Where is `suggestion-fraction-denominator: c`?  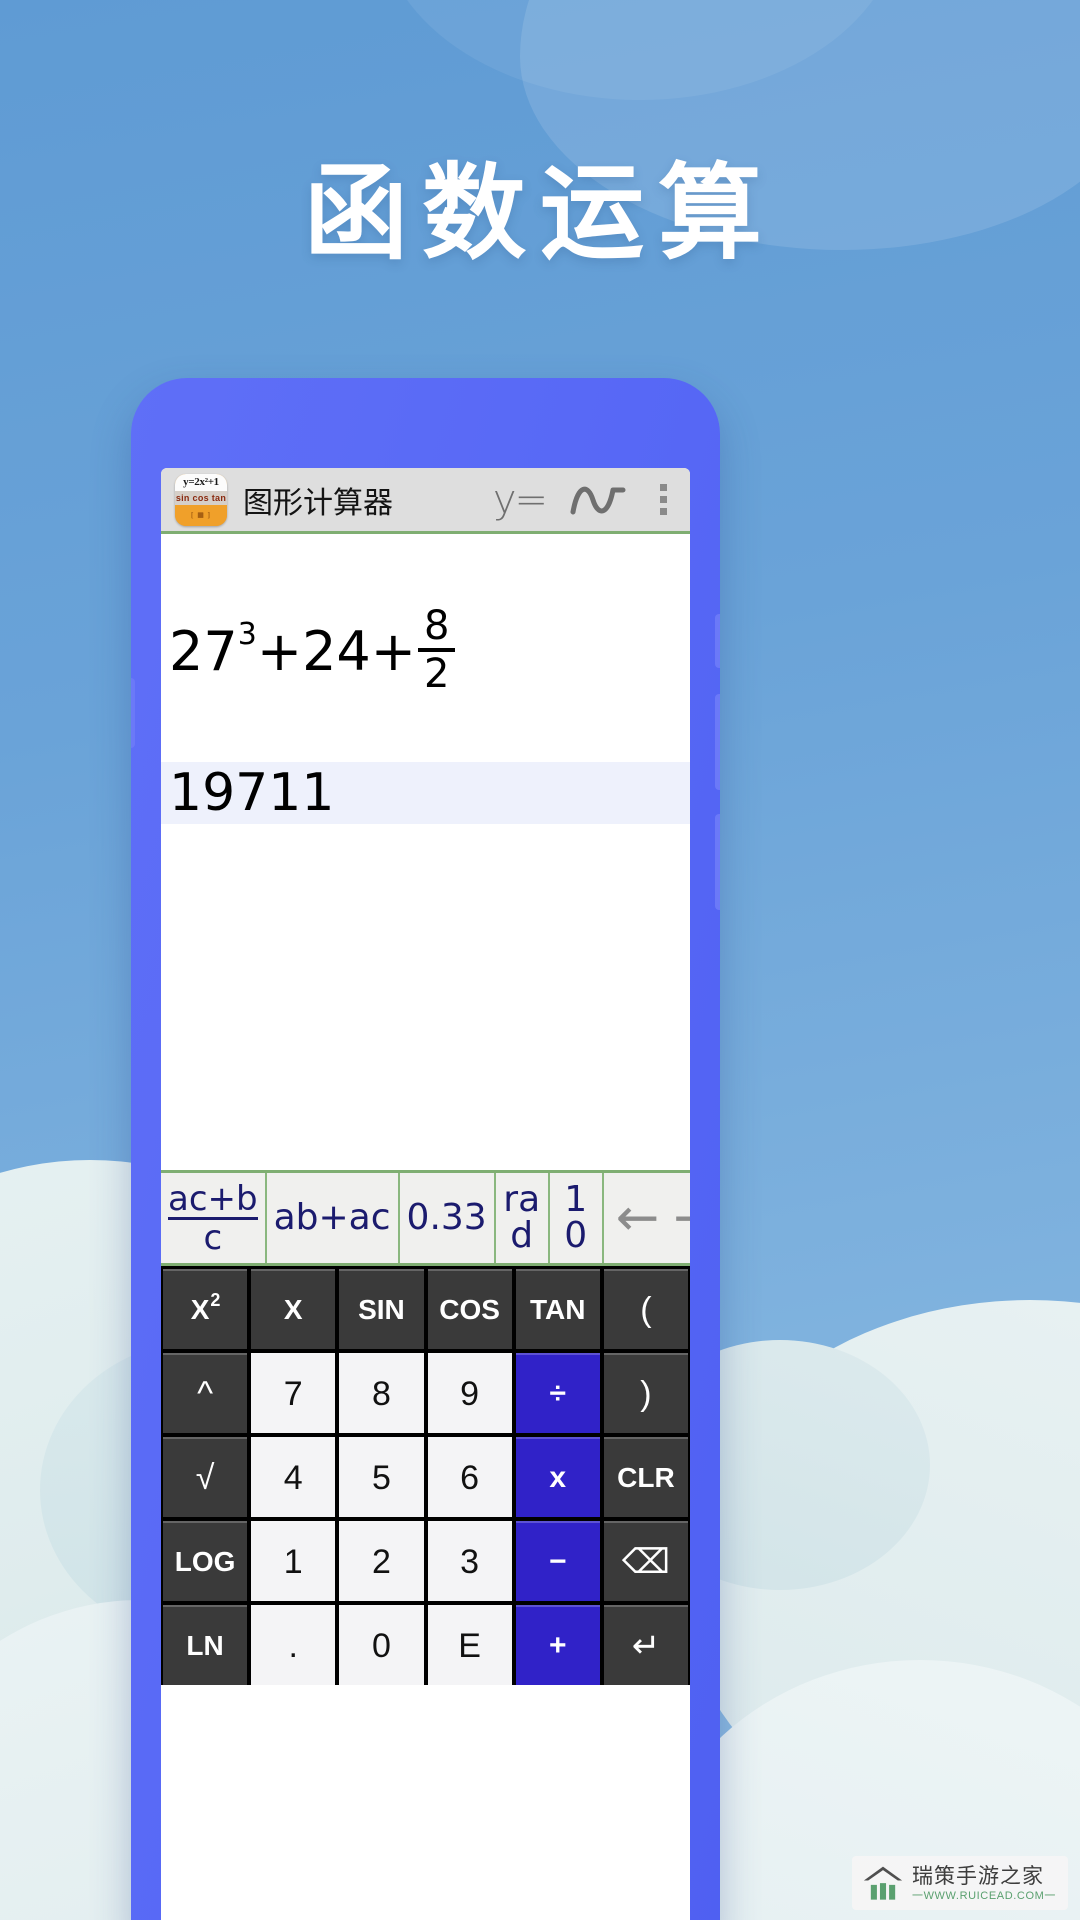 suggestion-fraction-denominator: c is located at coordinates (213, 1237).